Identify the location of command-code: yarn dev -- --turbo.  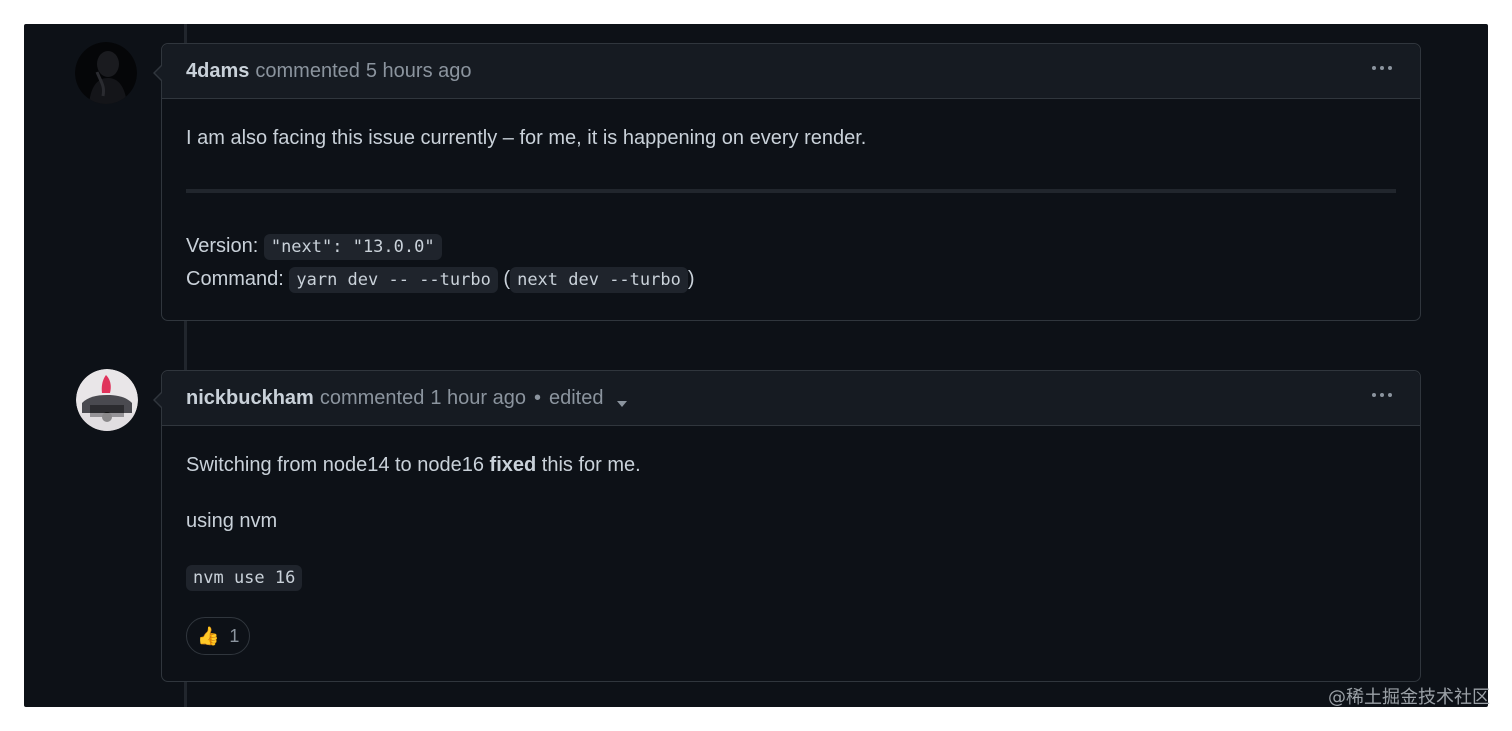
(393, 280).